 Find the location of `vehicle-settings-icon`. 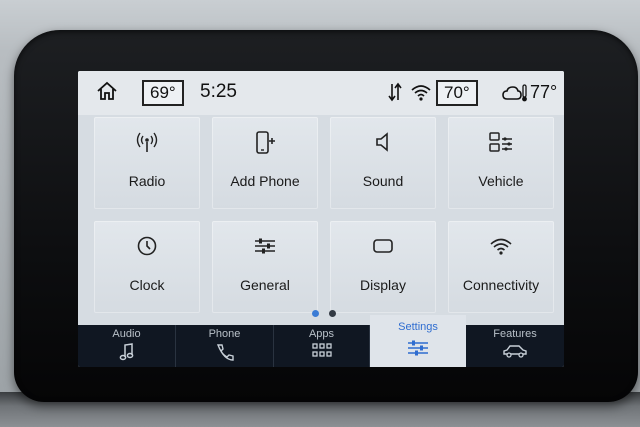

vehicle-settings-icon is located at coordinates (501, 145).